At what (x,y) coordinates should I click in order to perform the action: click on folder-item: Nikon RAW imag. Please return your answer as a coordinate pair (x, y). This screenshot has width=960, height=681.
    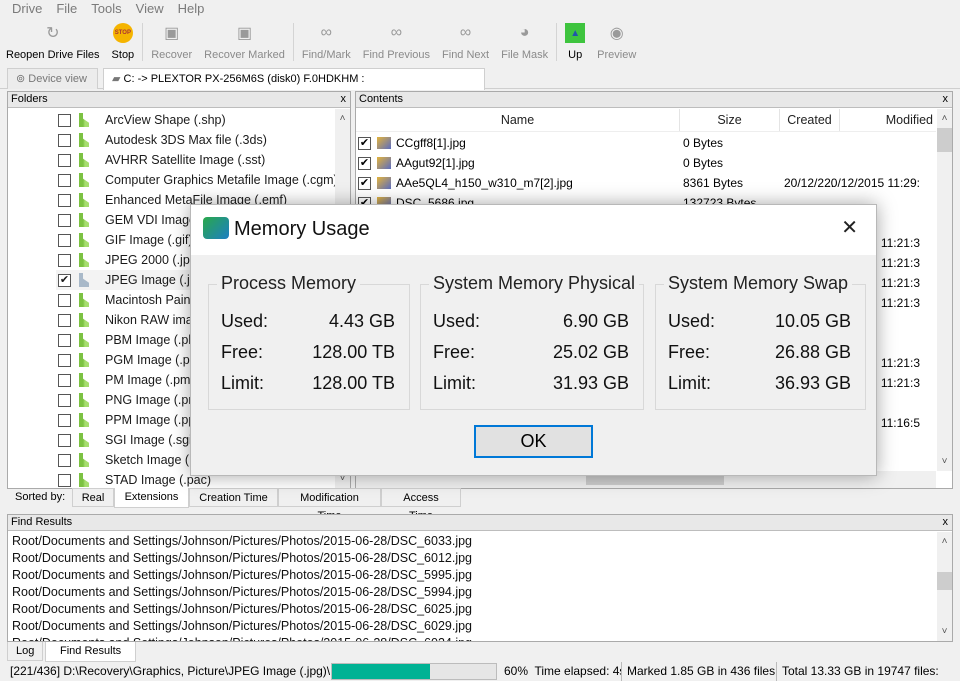
    Looking at the image, I should click on (129, 320).